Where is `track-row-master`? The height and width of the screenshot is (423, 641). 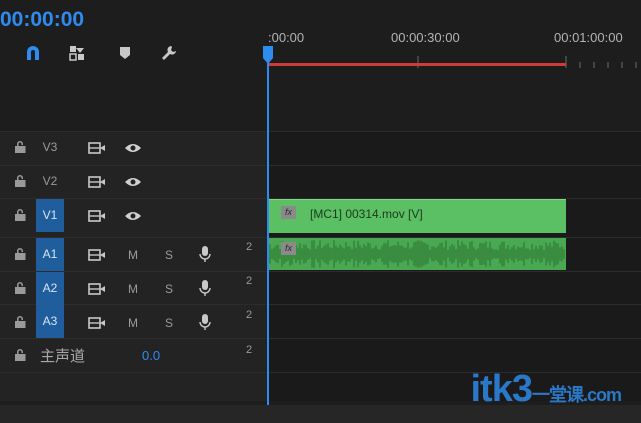
track-row-master is located at coordinates (320, 355).